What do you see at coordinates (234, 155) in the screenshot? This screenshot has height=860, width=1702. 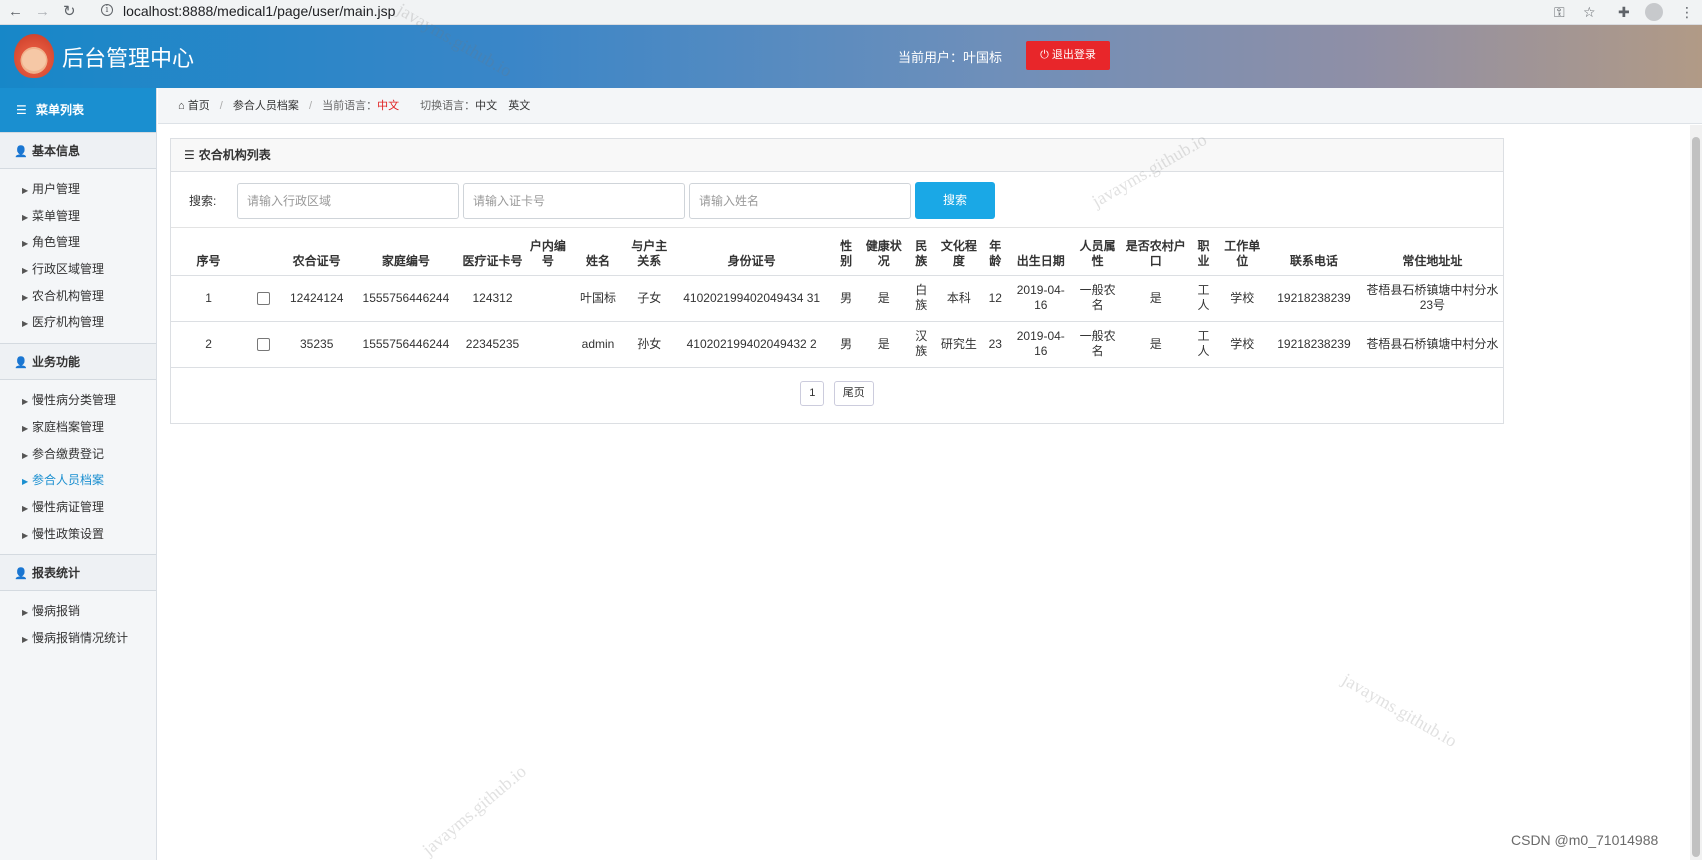 I see `panel-title: 农合机构列表` at bounding box center [234, 155].